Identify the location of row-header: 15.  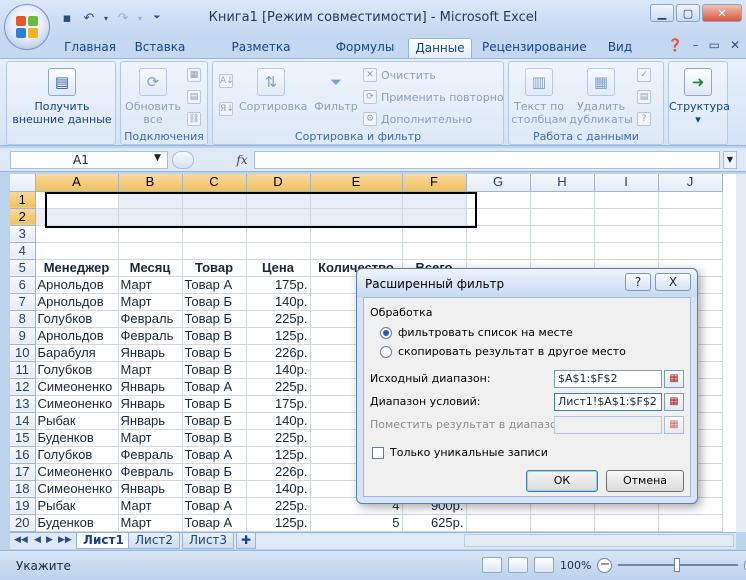
(23, 438).